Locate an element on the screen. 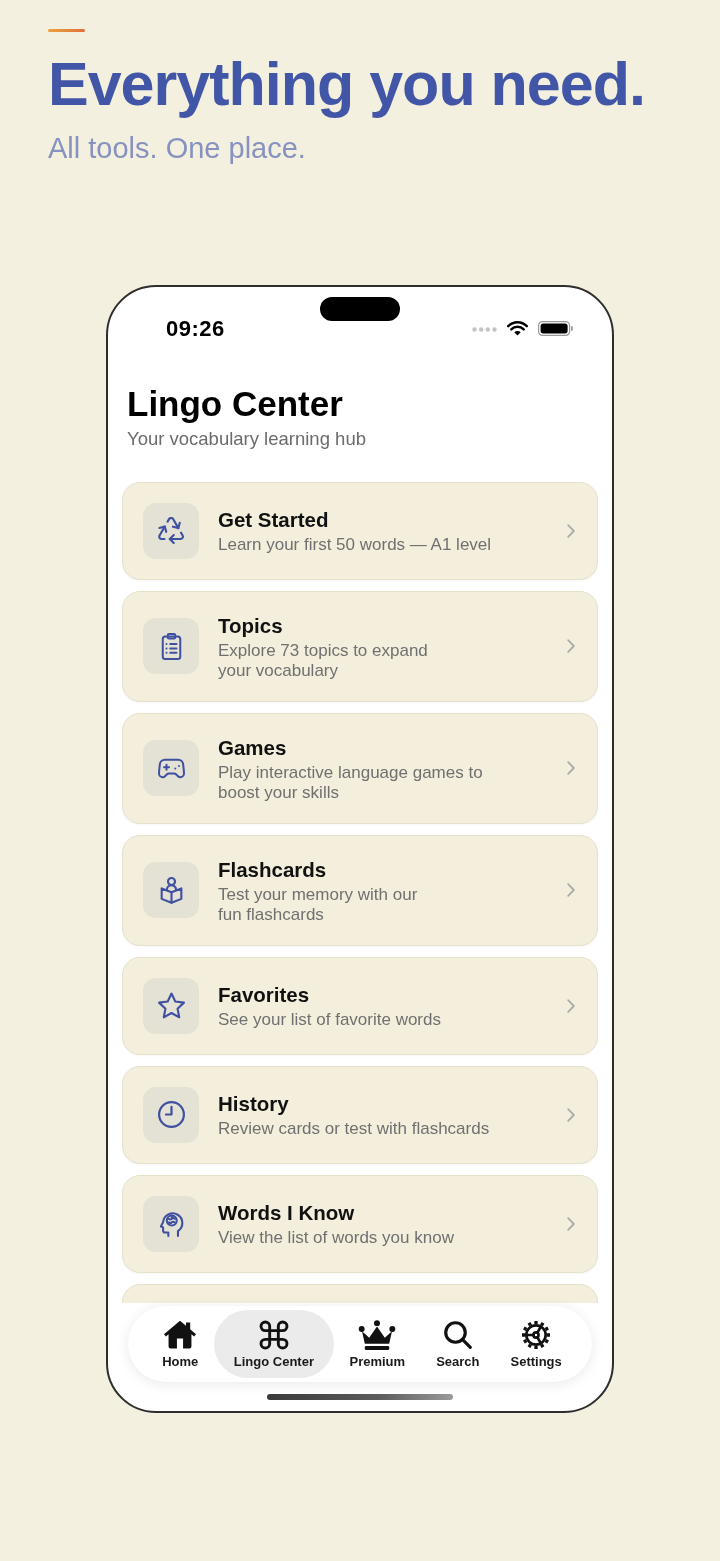 The width and height of the screenshot is (720, 1561). card-title: History is located at coordinates (254, 1104).